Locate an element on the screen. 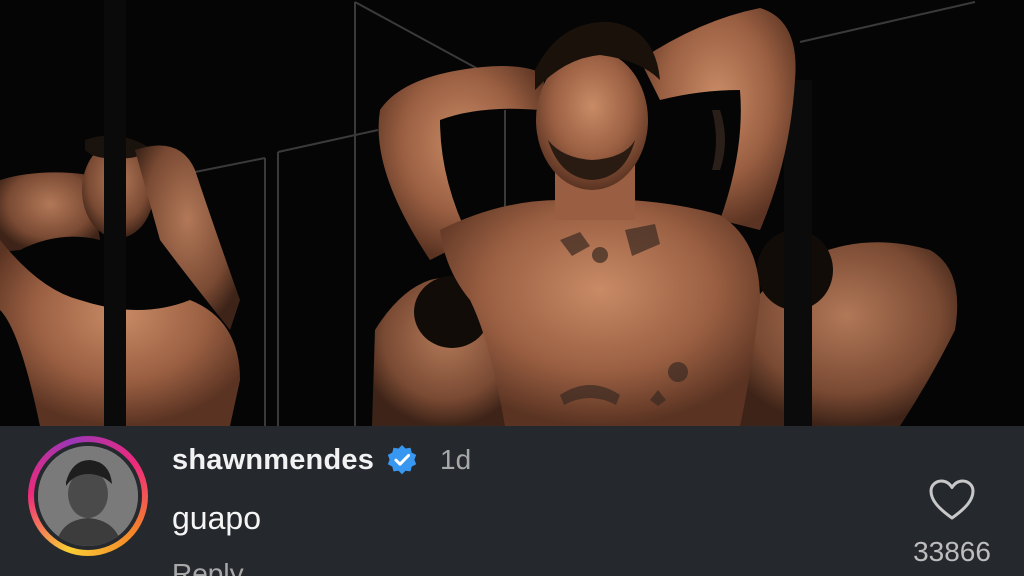 Image resolution: width=1024 pixels, height=576 pixels. story-ring is located at coordinates (88, 496).